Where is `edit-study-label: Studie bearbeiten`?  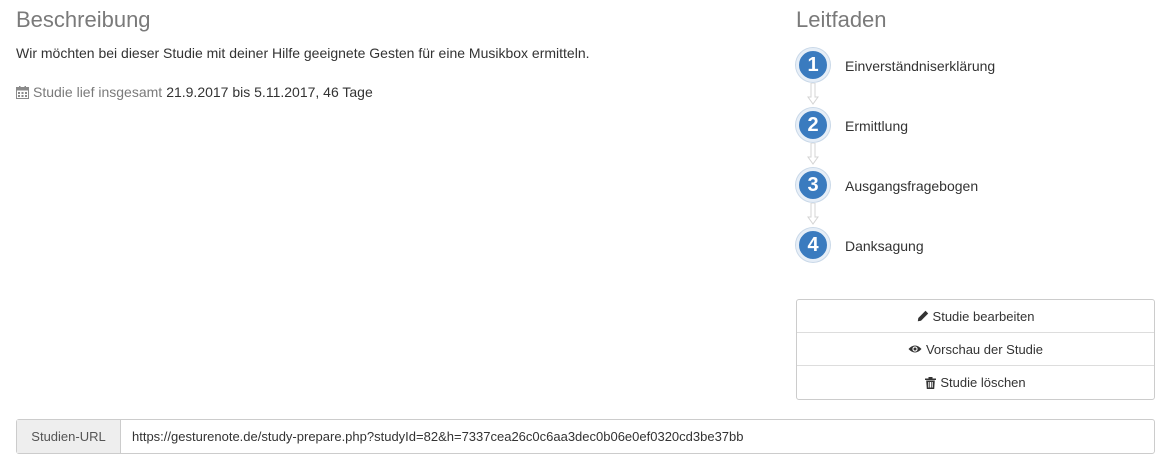
edit-study-label: Studie bearbeiten is located at coordinates (983, 316).